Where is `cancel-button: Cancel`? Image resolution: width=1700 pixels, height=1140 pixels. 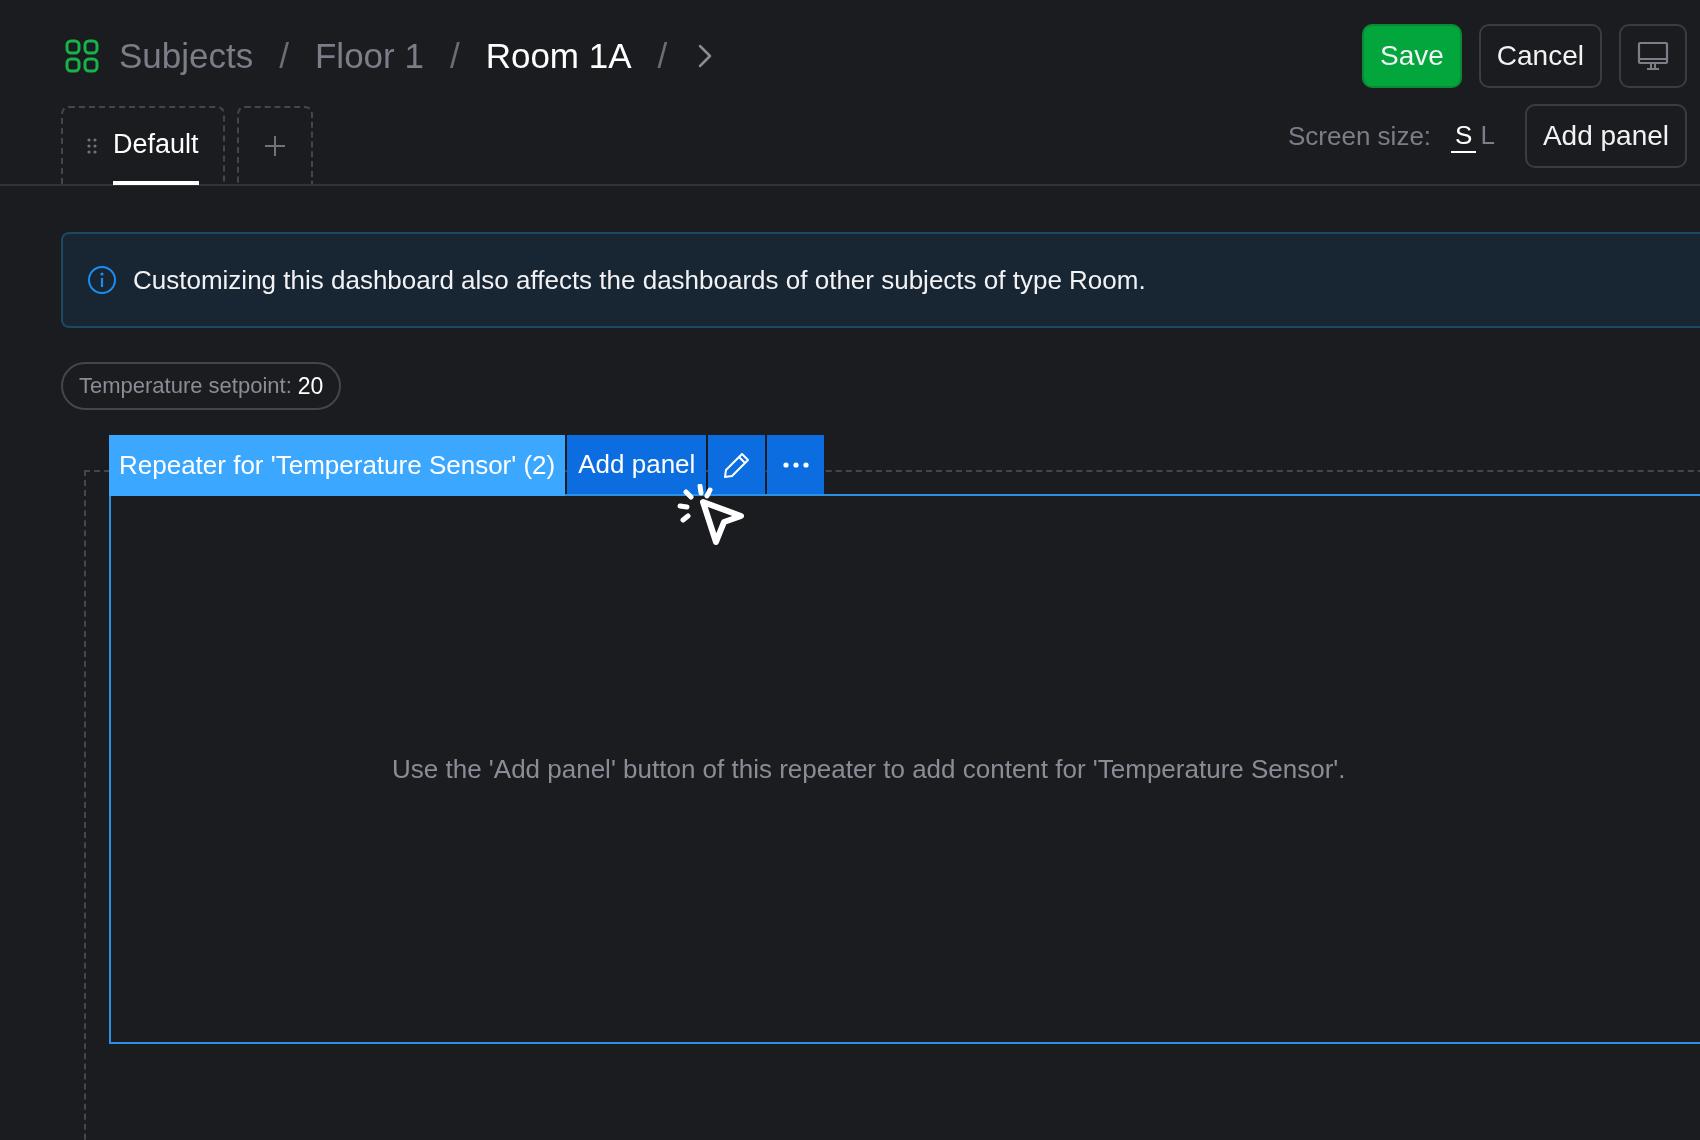
cancel-button: Cancel is located at coordinates (1540, 56).